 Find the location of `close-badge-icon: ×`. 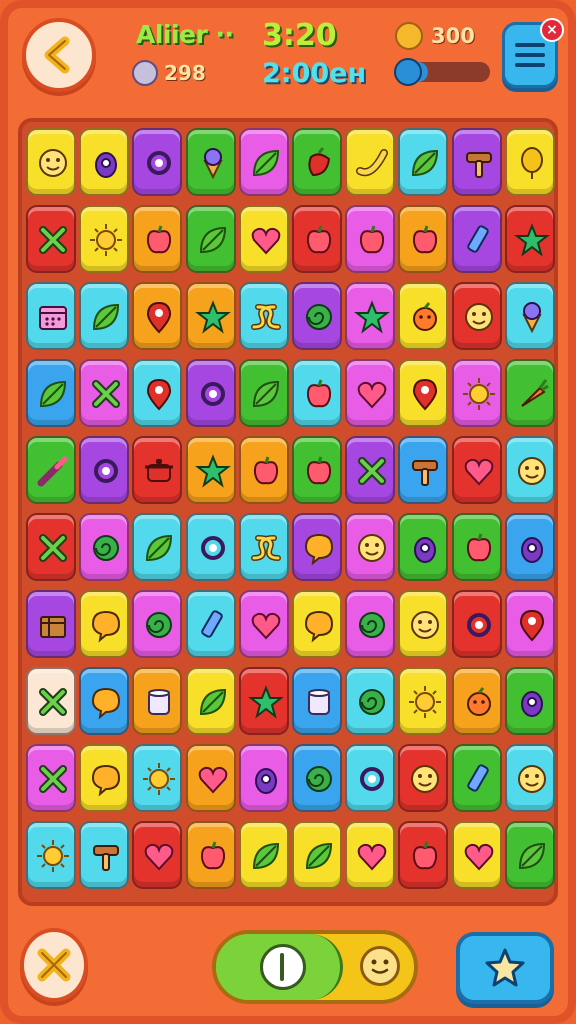

close-badge-icon: × is located at coordinates (552, 30).